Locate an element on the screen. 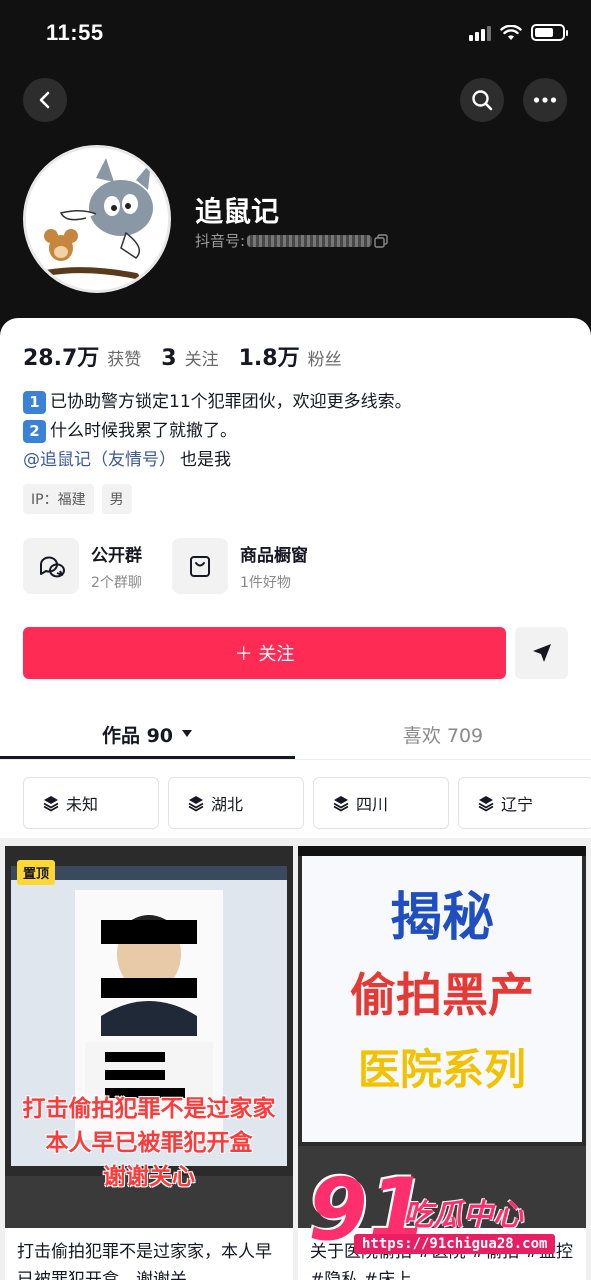 The width and height of the screenshot is (591, 1280). video-title: 打击偷拍犯罪不是过家家，本人早已被罪犯开盒，谢谢关 is located at coordinates (144, 1261).